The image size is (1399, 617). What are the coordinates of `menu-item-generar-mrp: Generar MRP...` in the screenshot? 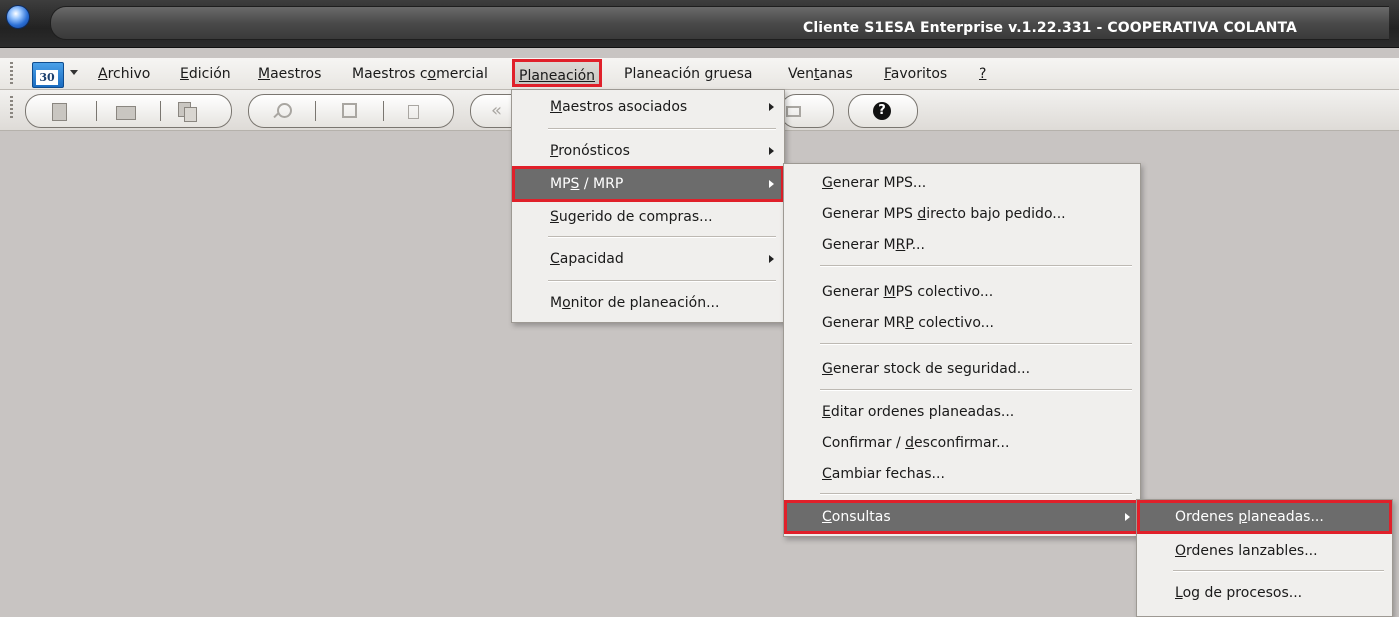 It's located at (962, 245).